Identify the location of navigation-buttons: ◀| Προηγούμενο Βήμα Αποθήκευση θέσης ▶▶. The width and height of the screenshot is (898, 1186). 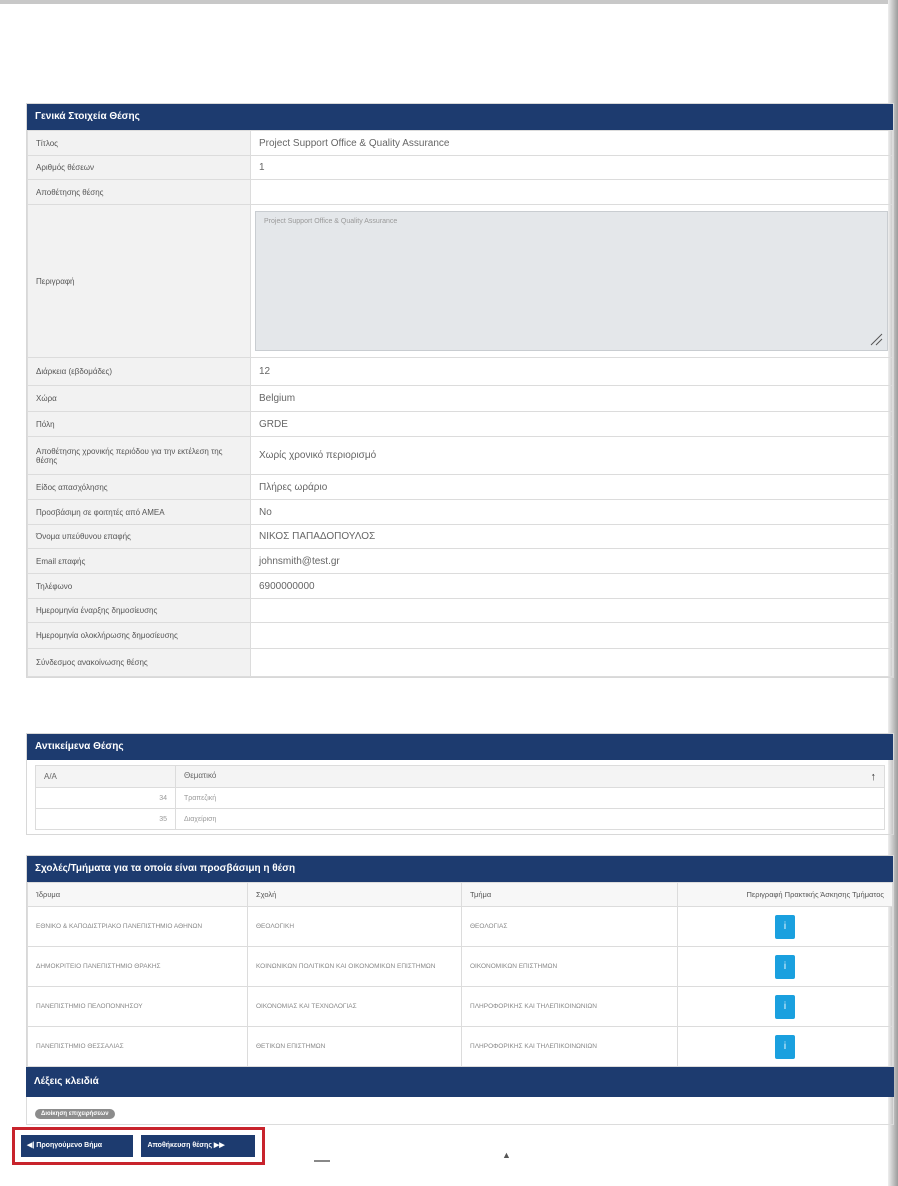
(138, 1146).